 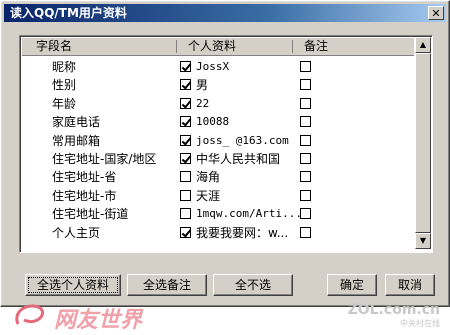 I want to click on field-name: 住宅地址-国家/地区, so click(x=104, y=159).